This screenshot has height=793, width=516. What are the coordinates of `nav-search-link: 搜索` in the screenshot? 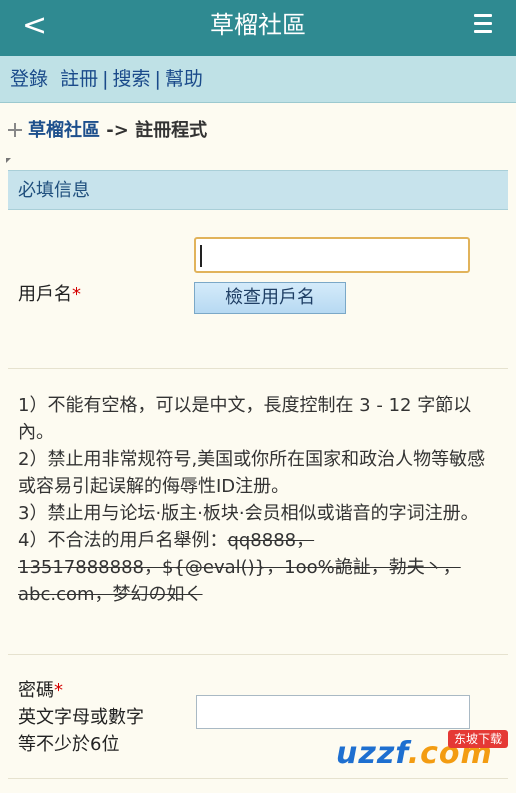 It's located at (131, 79).